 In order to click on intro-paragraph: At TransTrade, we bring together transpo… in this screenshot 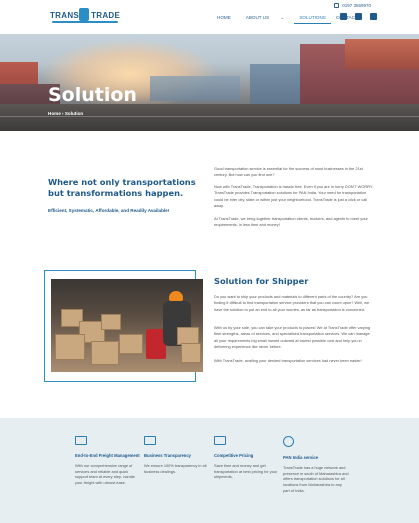, I will do `click(291, 222)`.